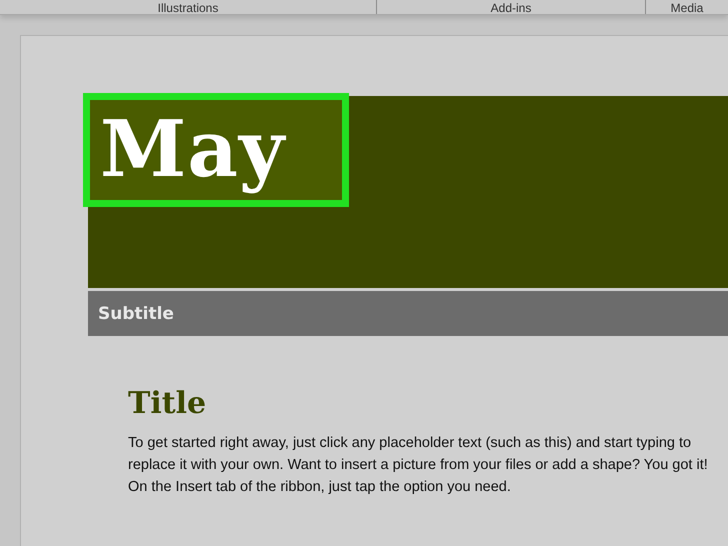  What do you see at coordinates (136, 314) in the screenshot?
I see `subtitle-text: Subtitle` at bounding box center [136, 314].